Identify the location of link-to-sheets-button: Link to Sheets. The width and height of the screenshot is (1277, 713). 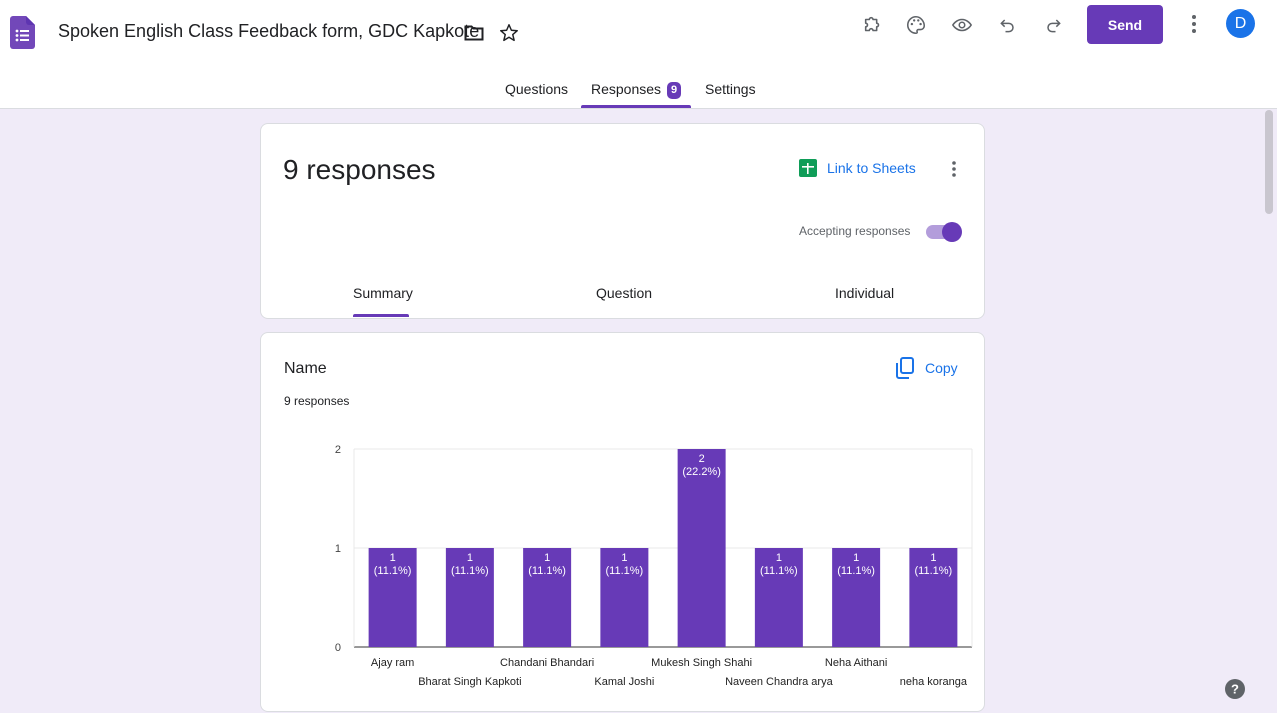
(857, 168).